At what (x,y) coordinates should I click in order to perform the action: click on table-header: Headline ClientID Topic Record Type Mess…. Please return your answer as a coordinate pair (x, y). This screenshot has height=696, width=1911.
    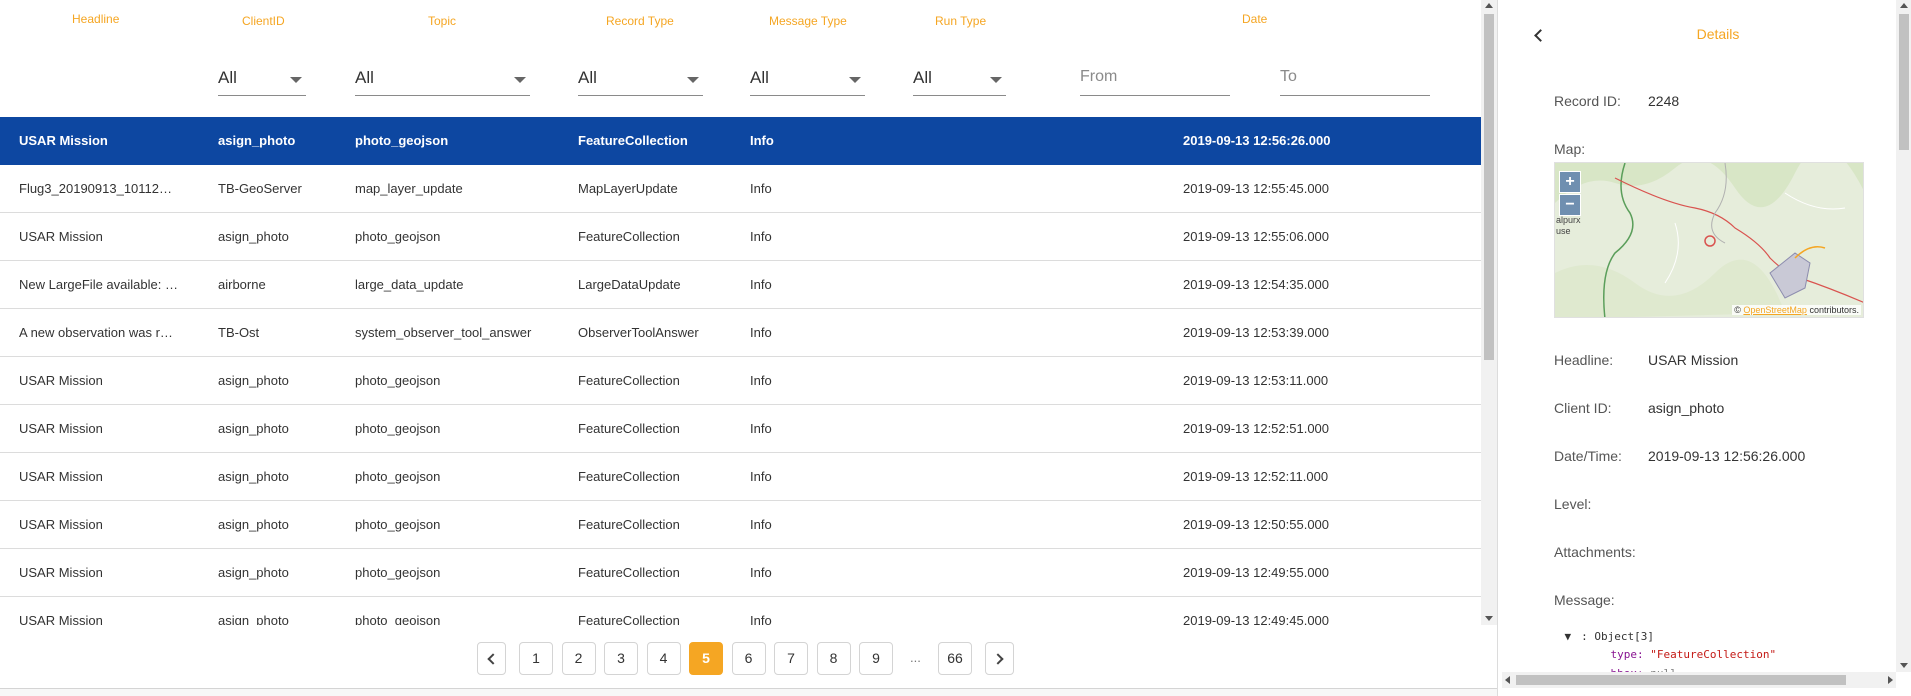
    Looking at the image, I should click on (740, 18).